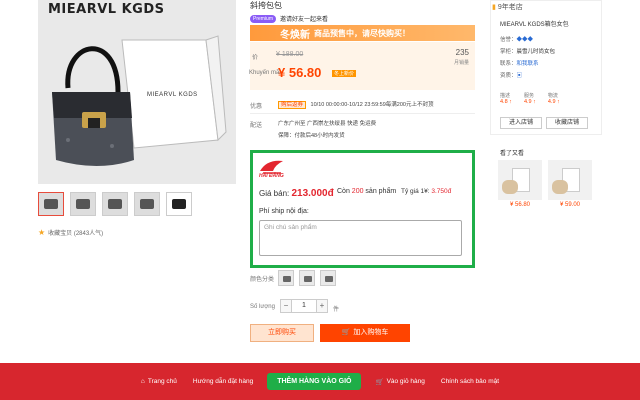 The image size is (640, 400). What do you see at coordinates (554, 98) in the screenshot?
I see `stat-logistics: 物流 4.9 ↑` at bounding box center [554, 98].